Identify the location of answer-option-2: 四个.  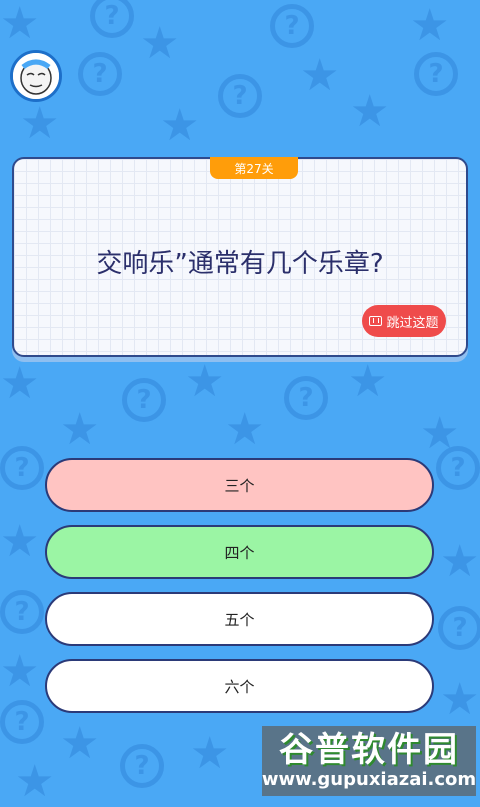
(239, 552).